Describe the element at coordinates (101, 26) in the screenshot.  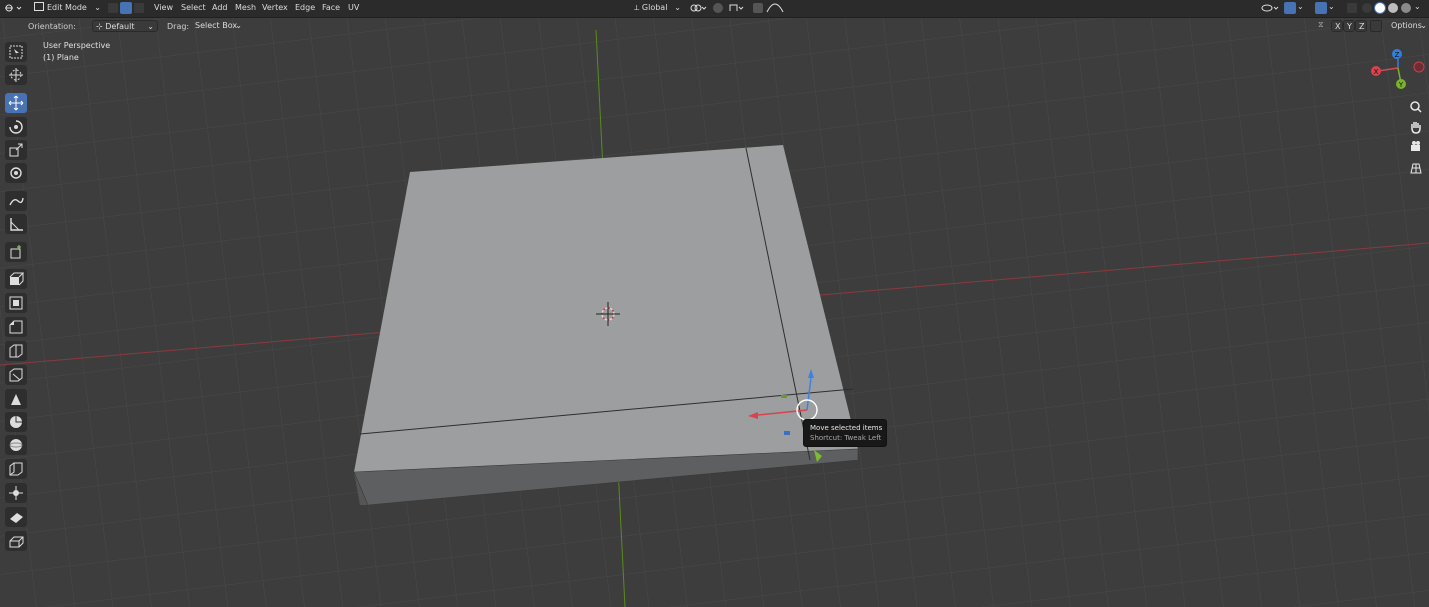
I see `orientation-default-icon: ⊹` at that location.